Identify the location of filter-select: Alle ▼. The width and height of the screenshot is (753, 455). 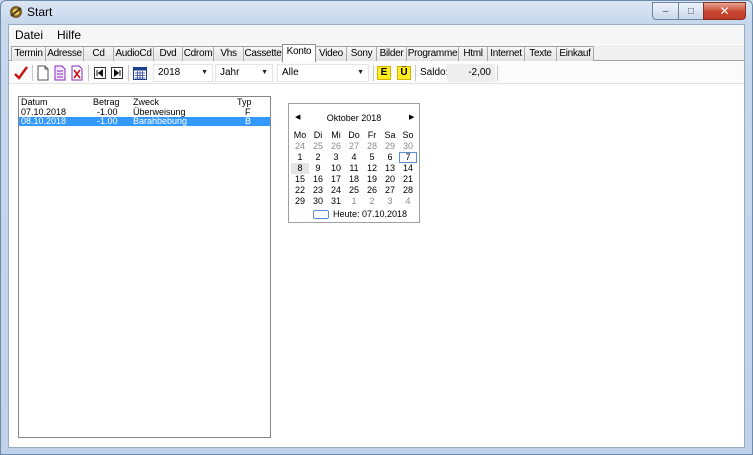
(323, 73).